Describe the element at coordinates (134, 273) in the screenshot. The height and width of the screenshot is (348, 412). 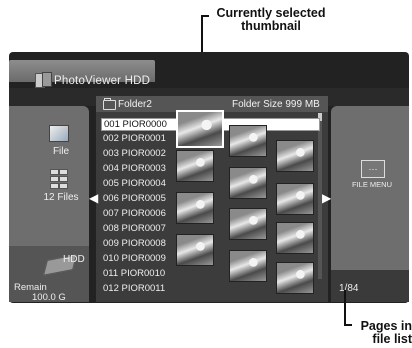
I see `file-label: 011 PIOR0010` at that location.